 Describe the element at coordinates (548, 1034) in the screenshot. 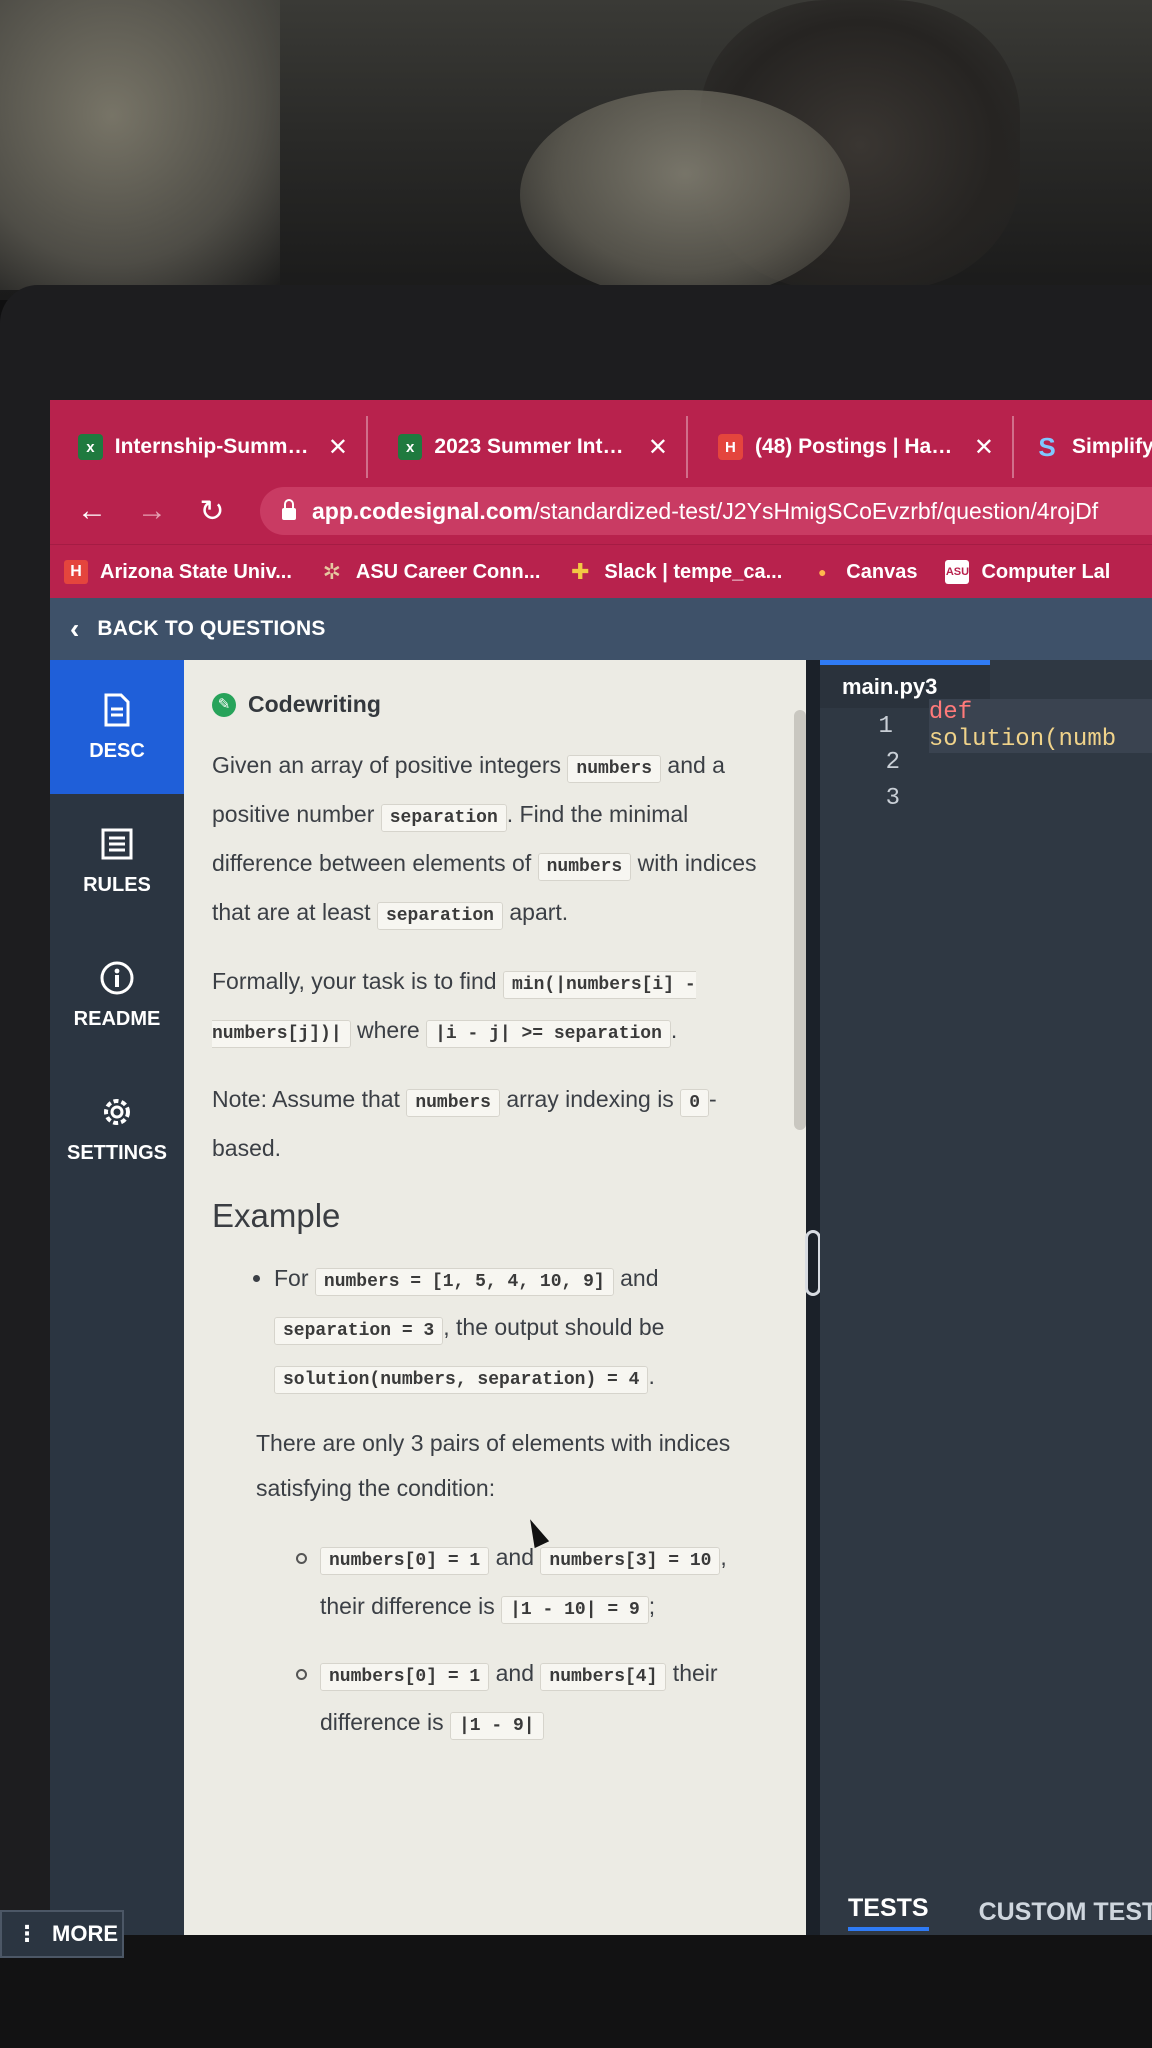

I see `code-token: |i - j| >= separation` at that location.